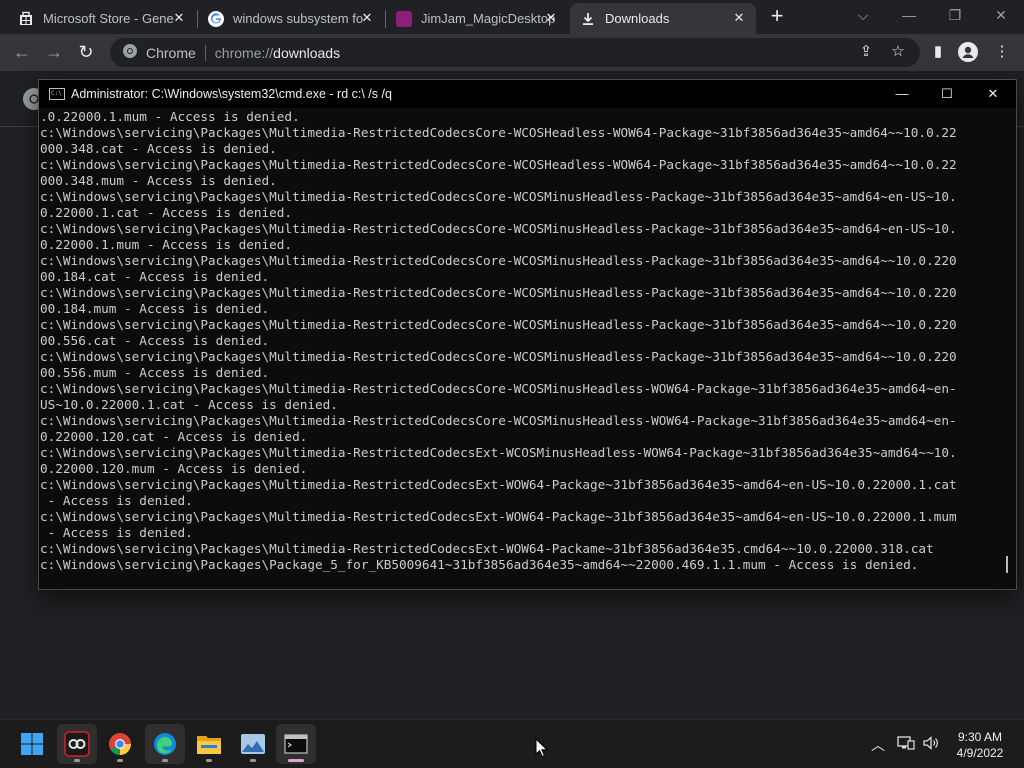 This screenshot has width=1024, height=768. I want to click on chrome-button, so click(120, 744).